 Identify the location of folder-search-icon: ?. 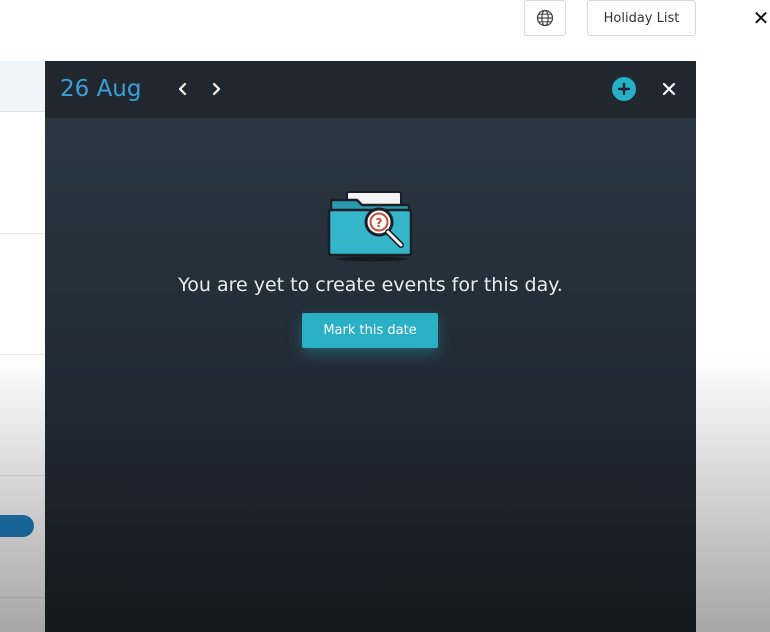
(370, 226).